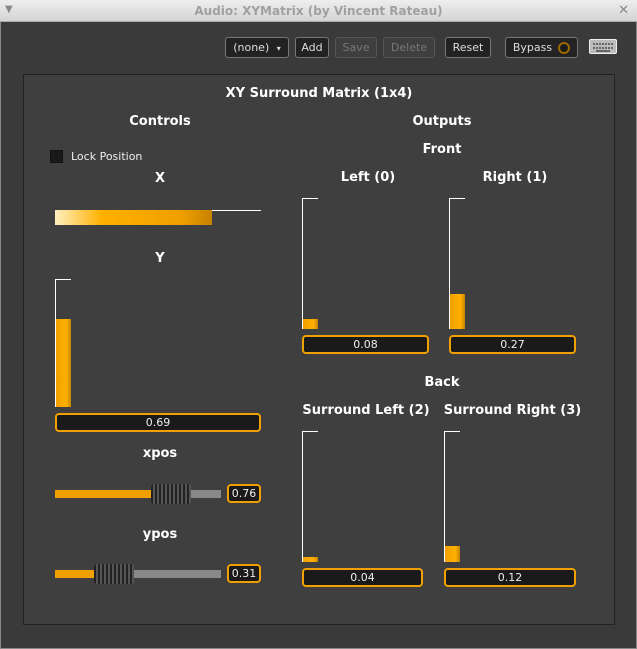 The image size is (637, 649). Describe the element at coordinates (409, 47) in the screenshot. I see `delete-button: Delete` at that location.